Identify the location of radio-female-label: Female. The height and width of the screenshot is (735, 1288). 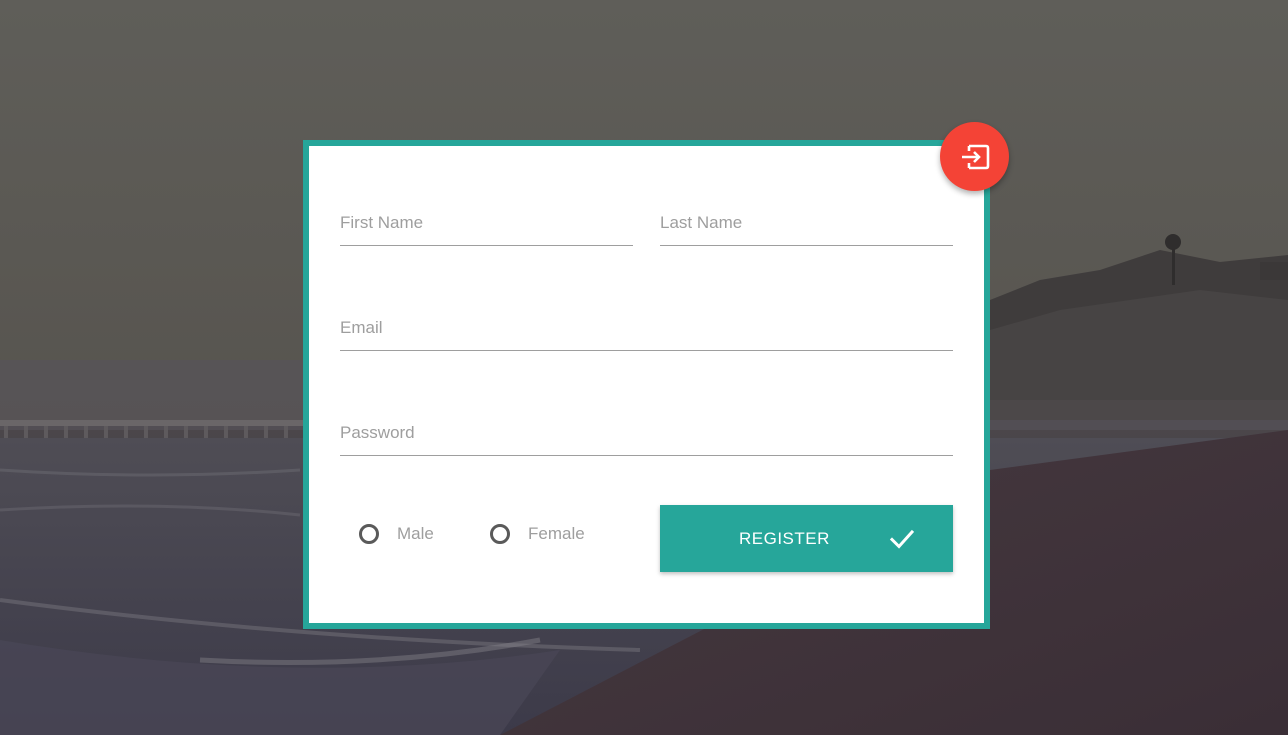
(556, 533).